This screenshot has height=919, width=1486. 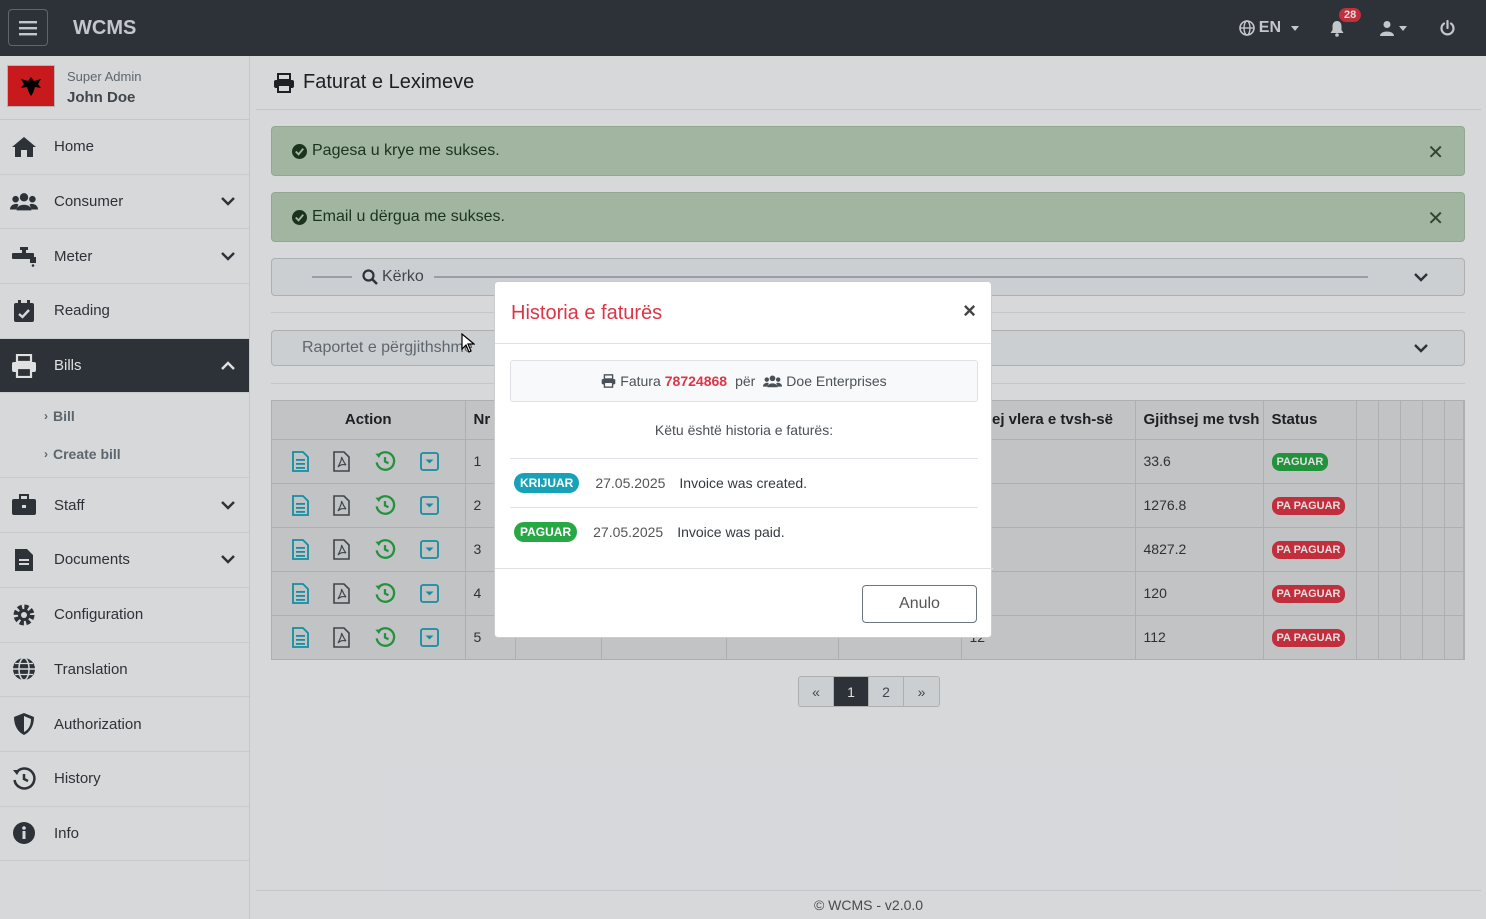 What do you see at coordinates (468, 343) in the screenshot?
I see `mouse-cursor-icon` at bounding box center [468, 343].